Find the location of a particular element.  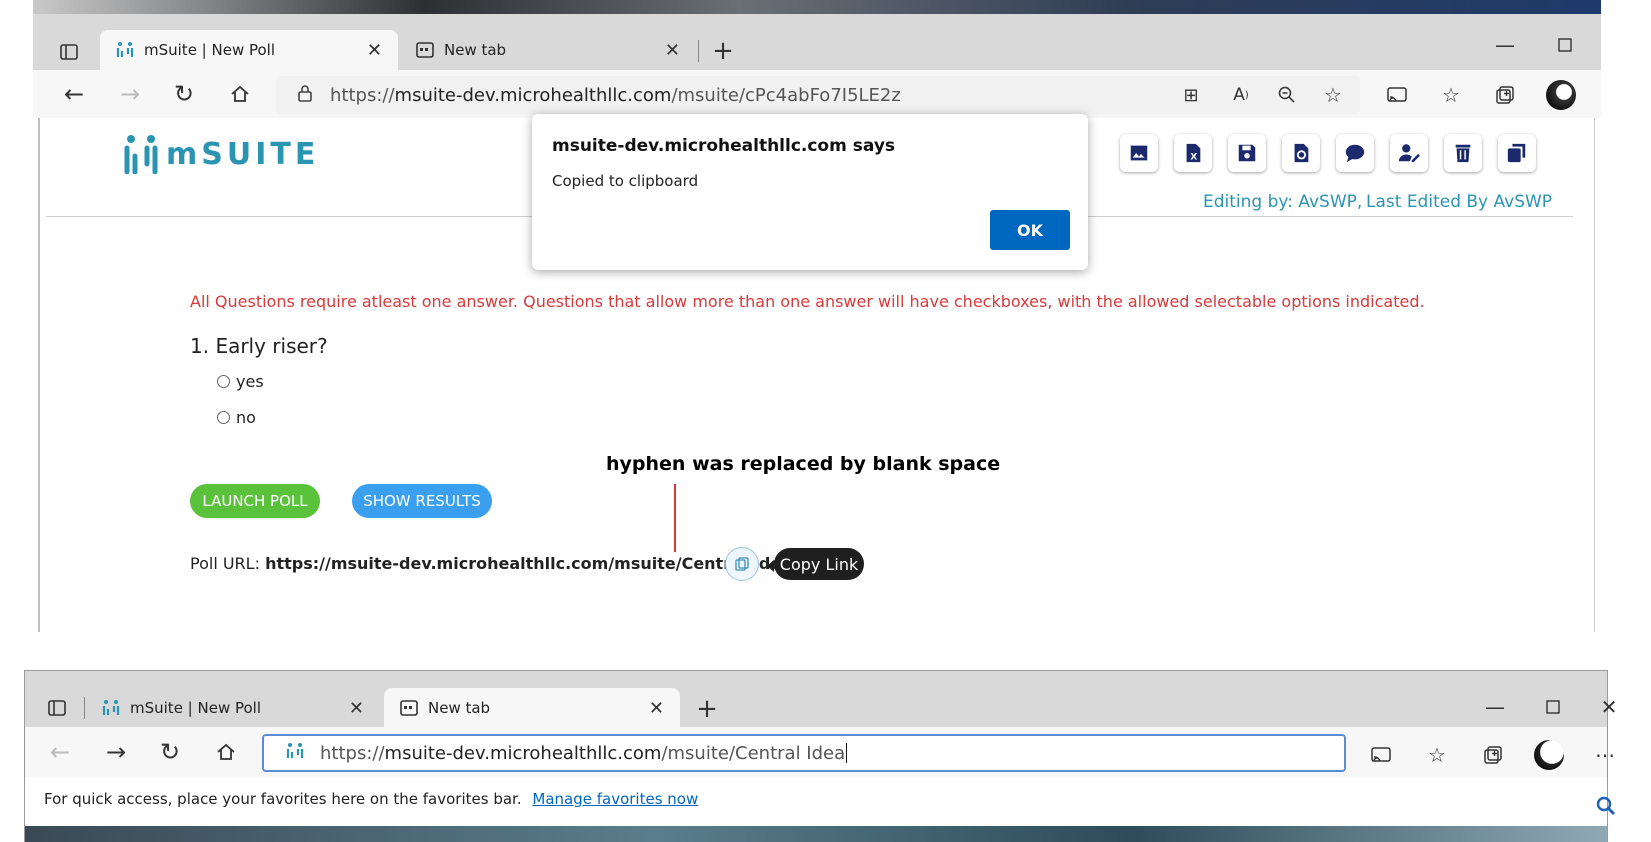

edit-user-icon is located at coordinates (1409, 153).